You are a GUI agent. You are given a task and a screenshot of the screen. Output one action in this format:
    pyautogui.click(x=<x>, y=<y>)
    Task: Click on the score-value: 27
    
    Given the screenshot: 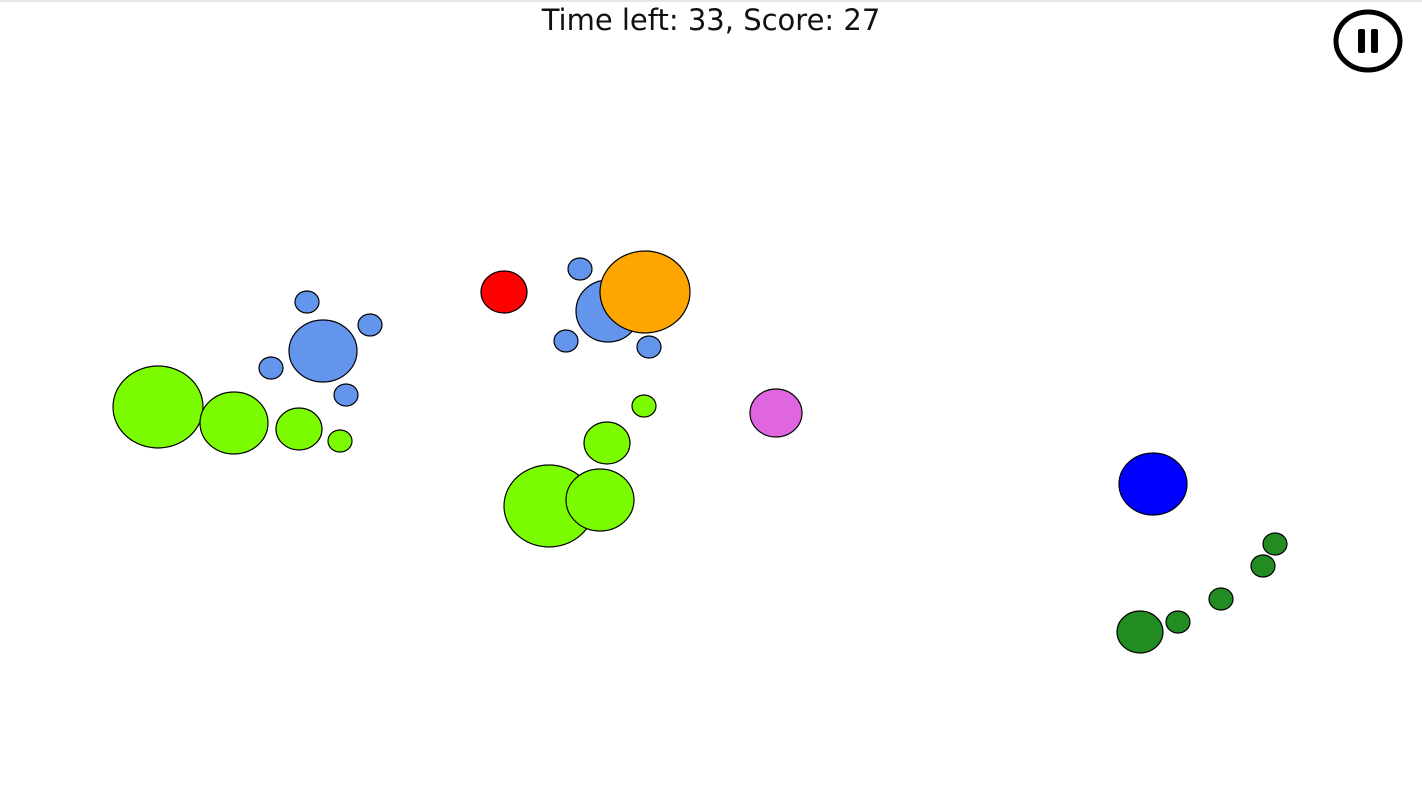 What is the action you would take?
    pyautogui.click(x=862, y=20)
    